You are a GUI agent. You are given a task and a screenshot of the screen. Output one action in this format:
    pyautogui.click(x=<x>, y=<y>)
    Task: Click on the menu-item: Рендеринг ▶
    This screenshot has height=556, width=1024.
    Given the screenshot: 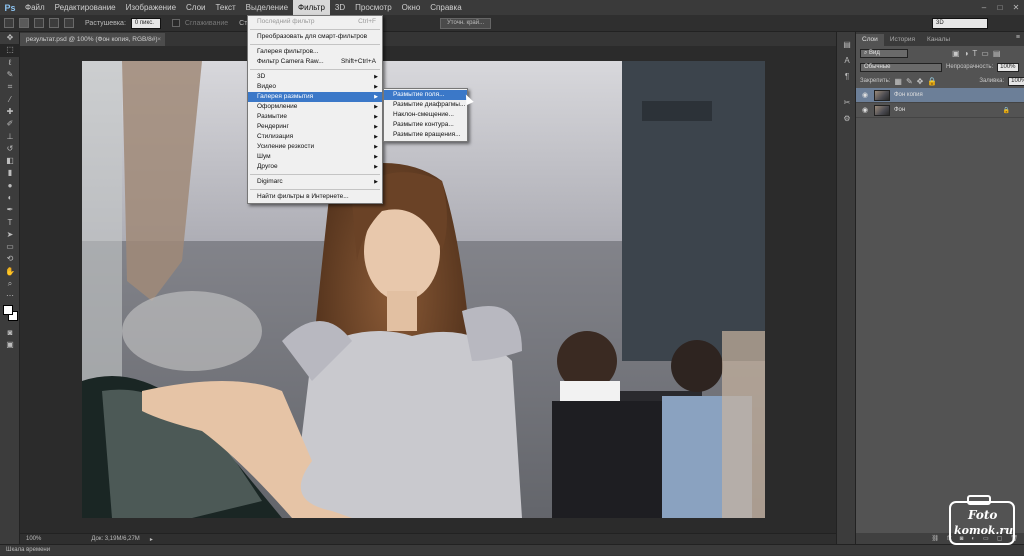 What is the action you would take?
    pyautogui.click(x=315, y=127)
    